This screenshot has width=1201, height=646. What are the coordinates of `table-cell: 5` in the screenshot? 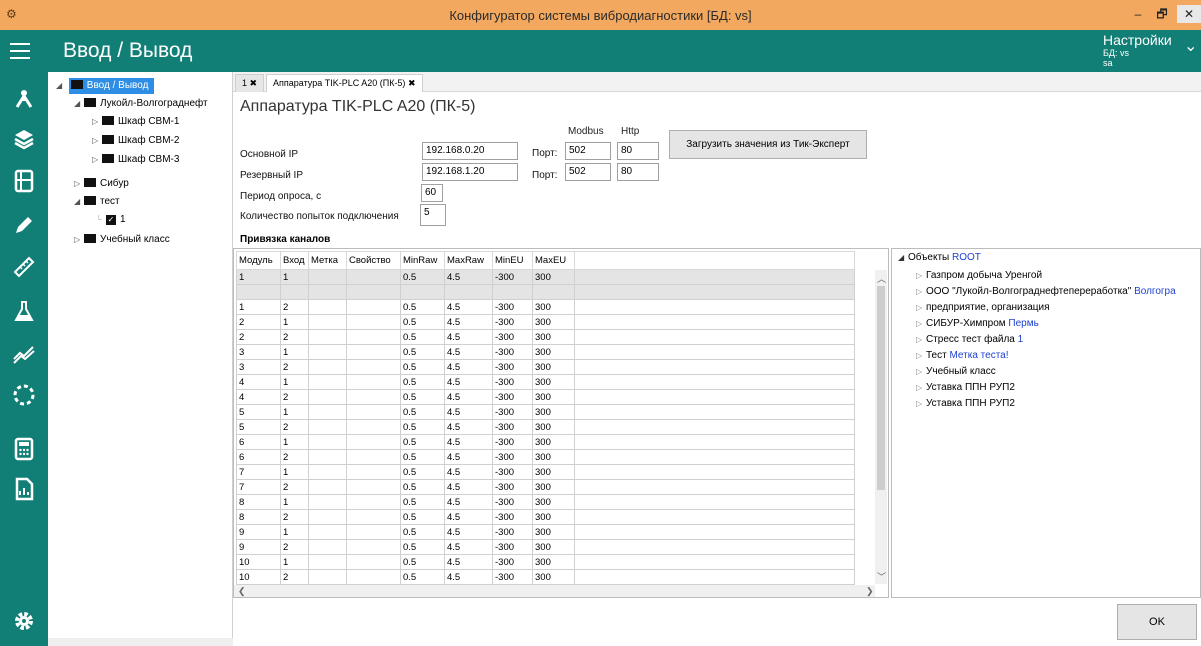 It's located at (258, 427).